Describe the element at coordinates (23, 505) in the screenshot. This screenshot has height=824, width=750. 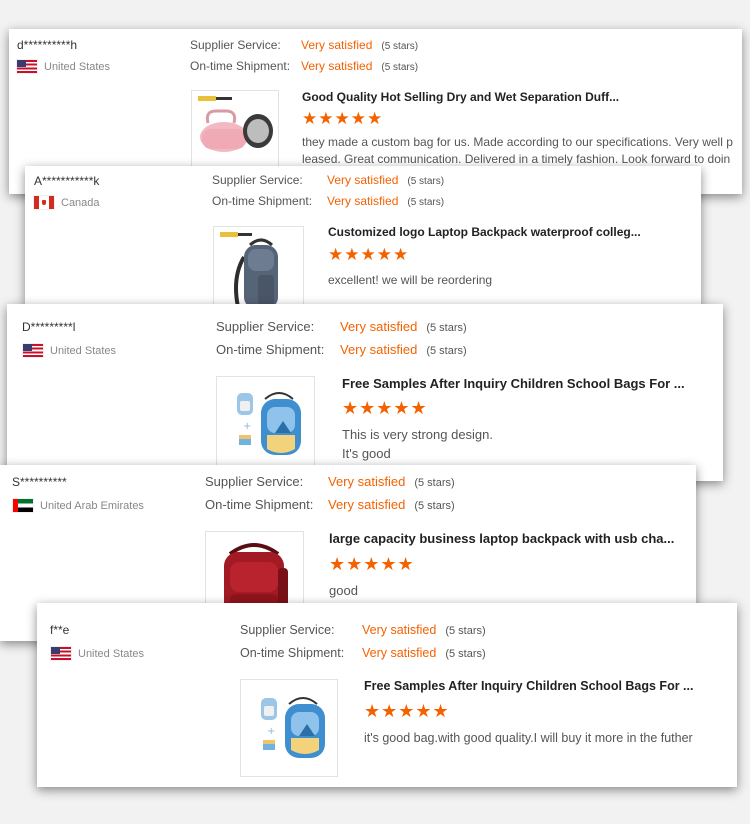
I see `uae-flag-icon` at that location.